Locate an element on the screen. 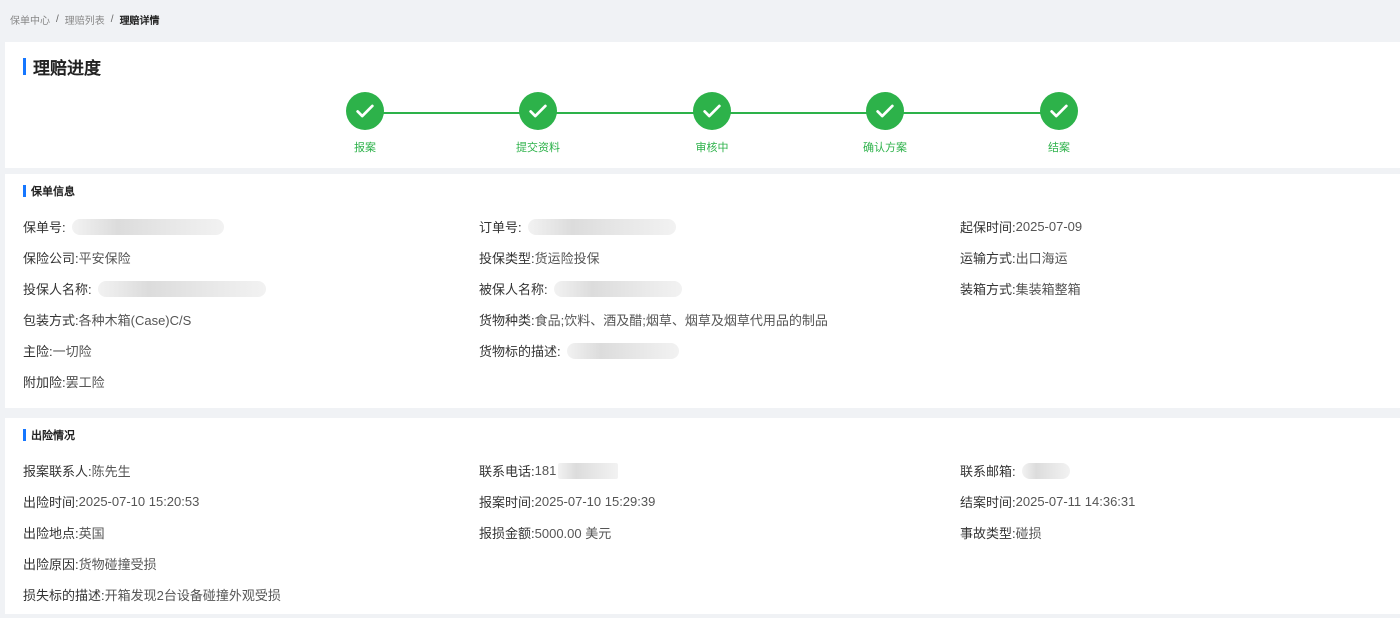 The height and width of the screenshot is (618, 1400). field-location: 出险地点: 英国 is located at coordinates (64, 532).